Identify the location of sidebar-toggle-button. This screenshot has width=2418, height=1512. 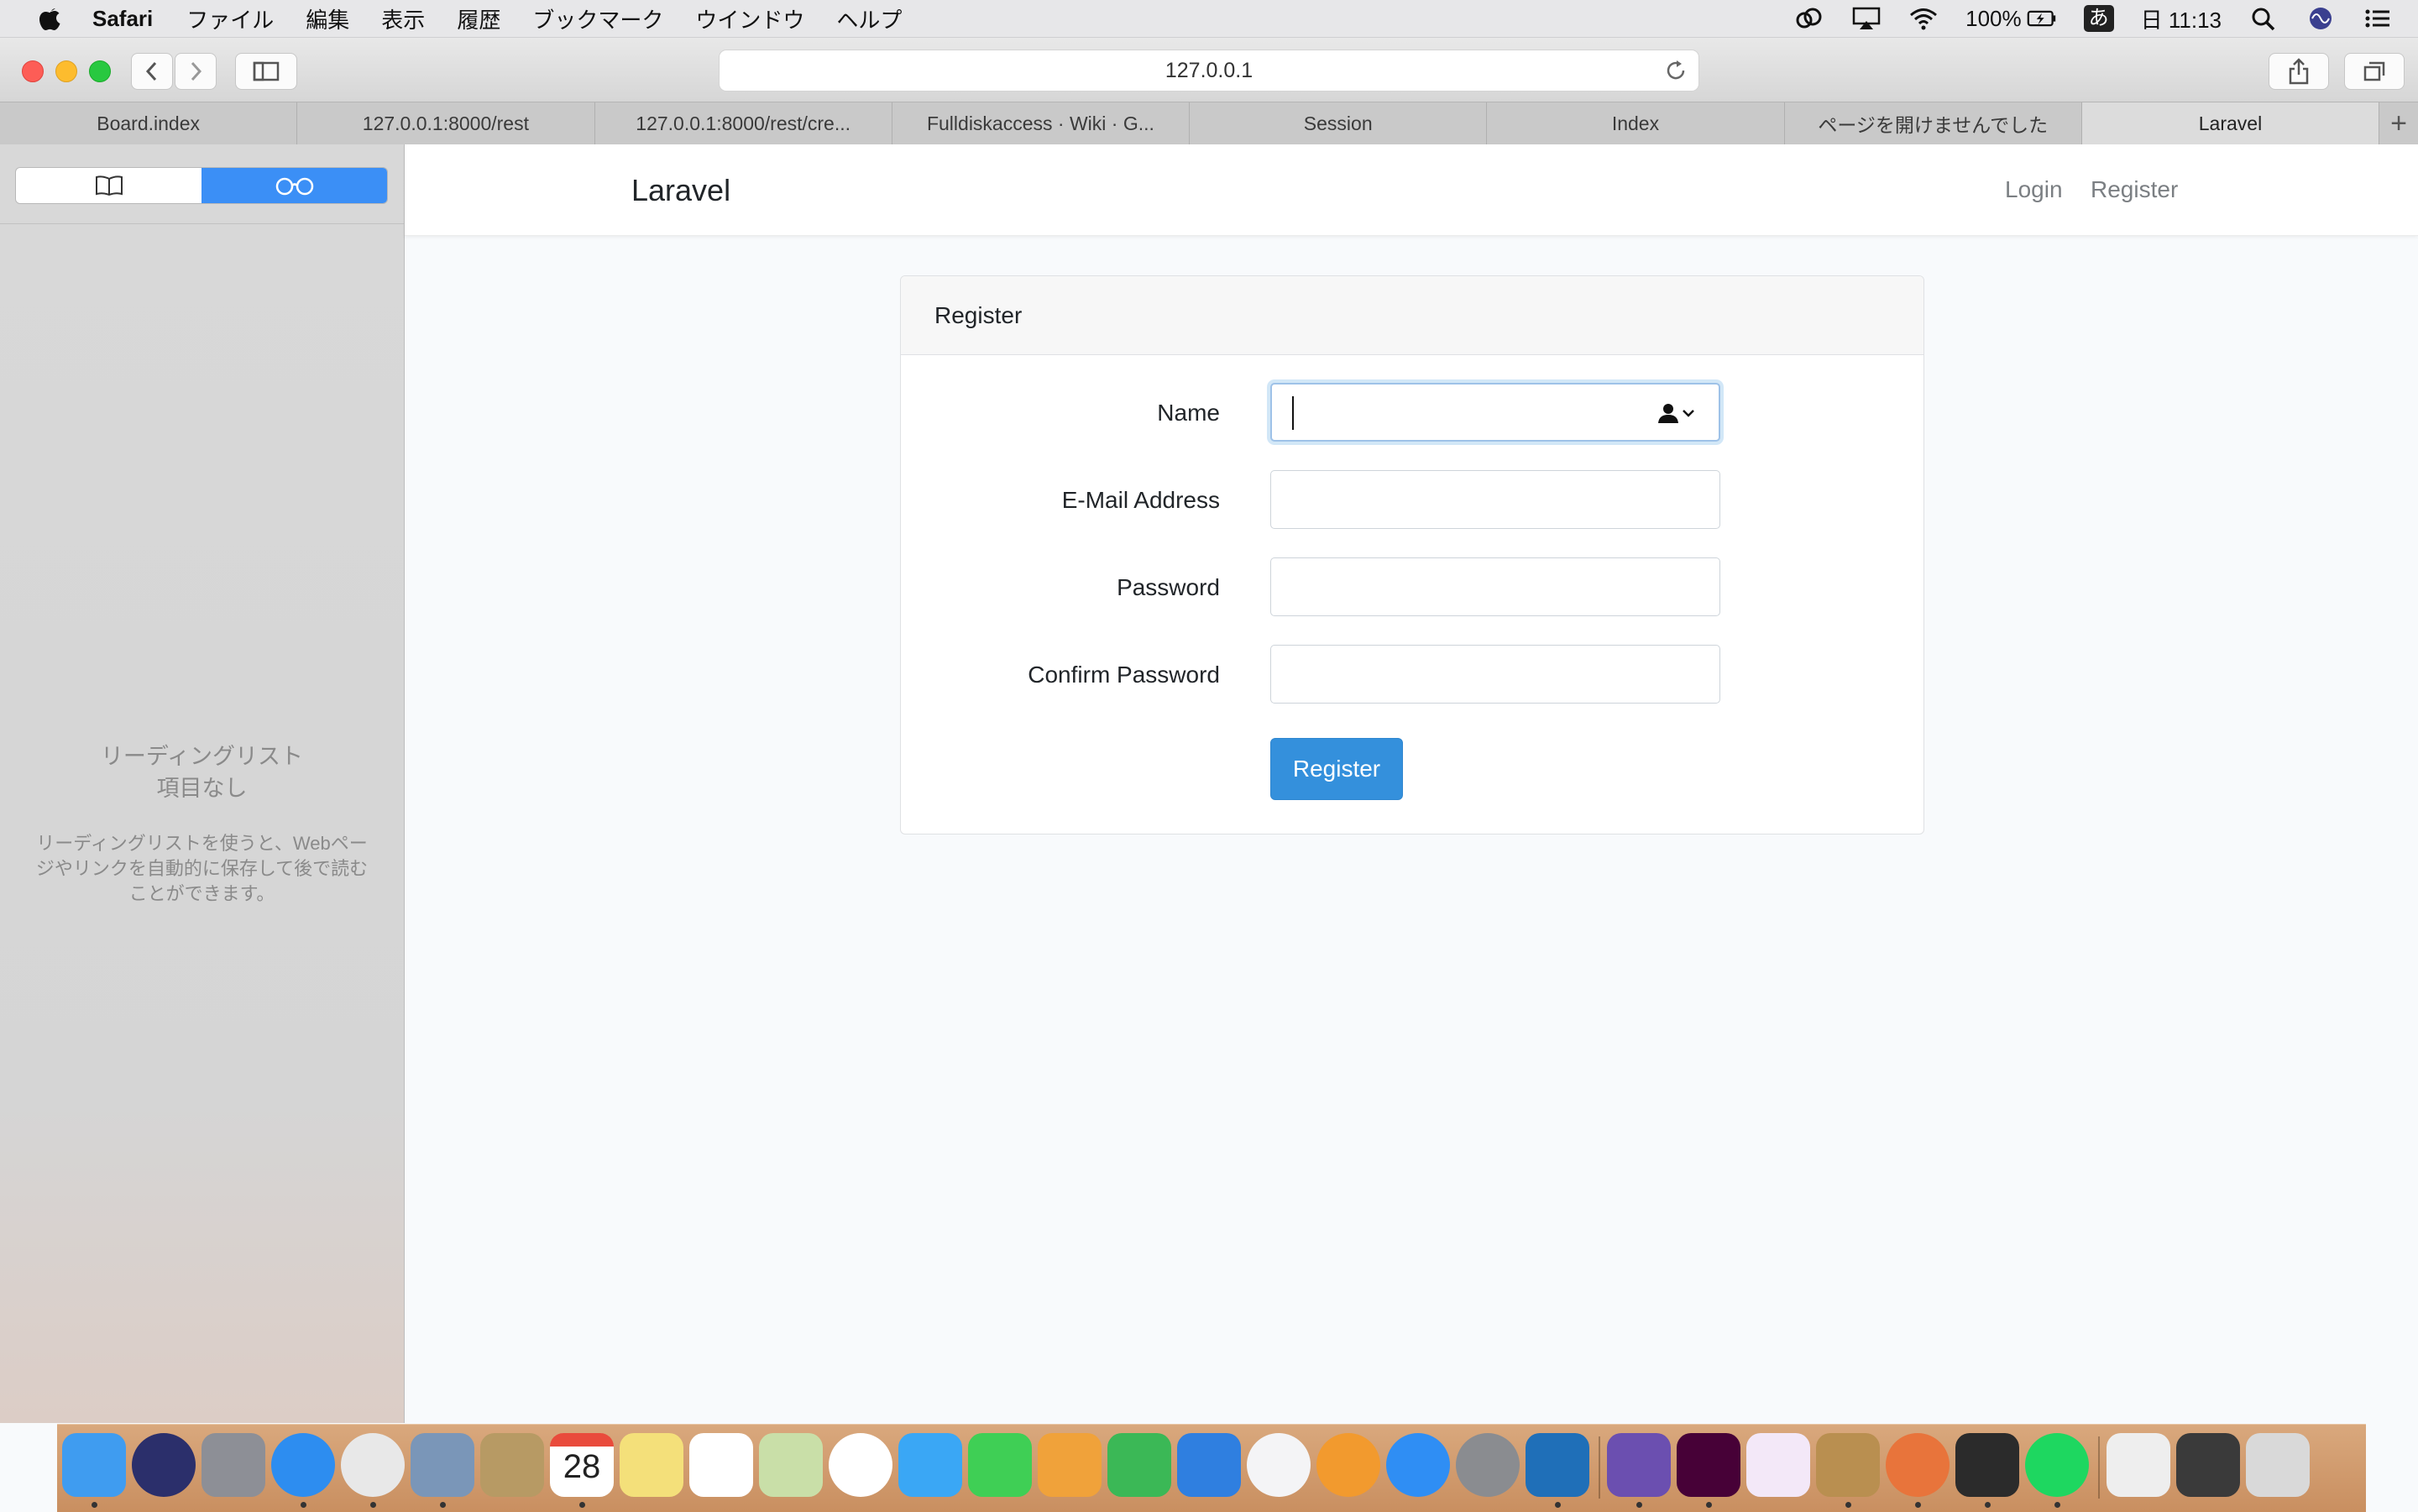
(266, 71).